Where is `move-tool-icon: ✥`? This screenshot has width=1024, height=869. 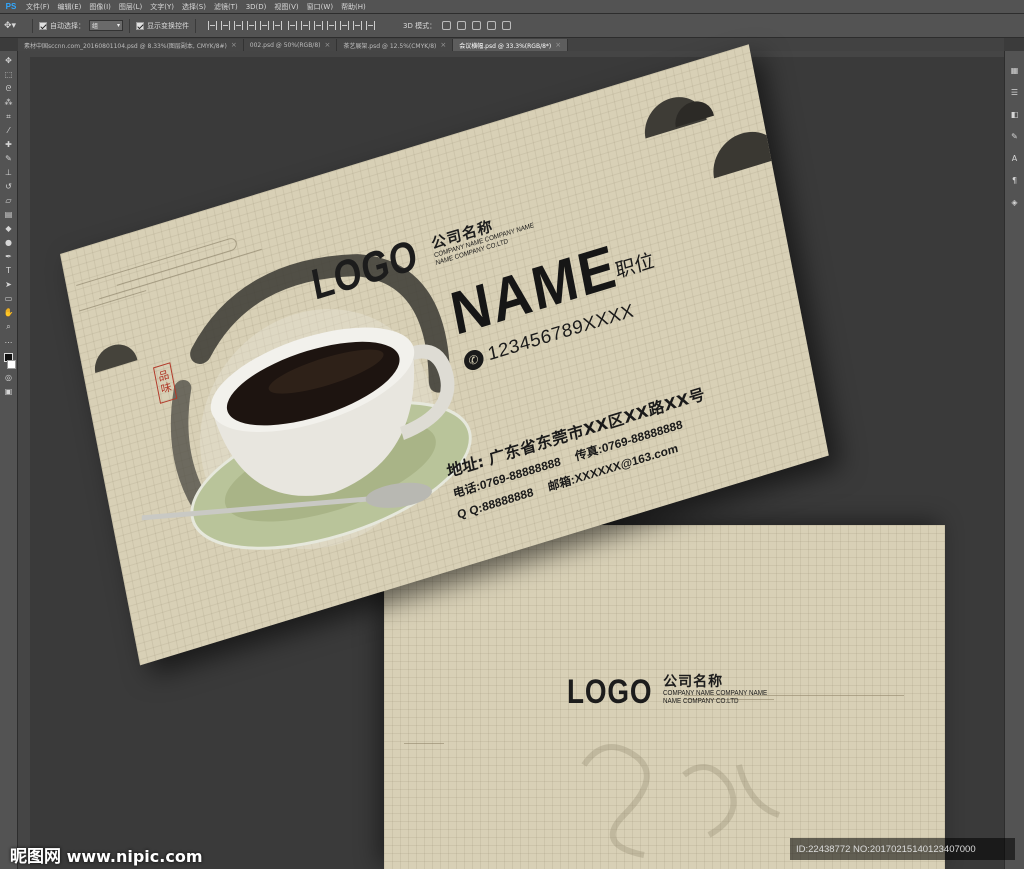 move-tool-icon: ✥ is located at coordinates (8, 60).